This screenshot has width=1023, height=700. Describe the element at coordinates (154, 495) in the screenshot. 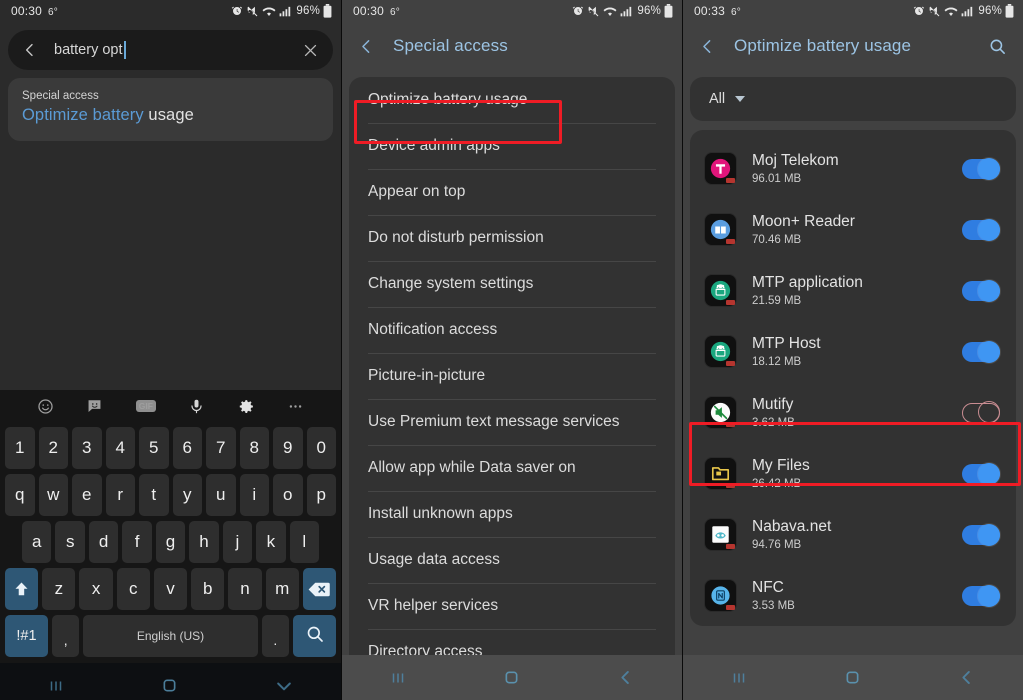

I see `key-t: t` at that location.